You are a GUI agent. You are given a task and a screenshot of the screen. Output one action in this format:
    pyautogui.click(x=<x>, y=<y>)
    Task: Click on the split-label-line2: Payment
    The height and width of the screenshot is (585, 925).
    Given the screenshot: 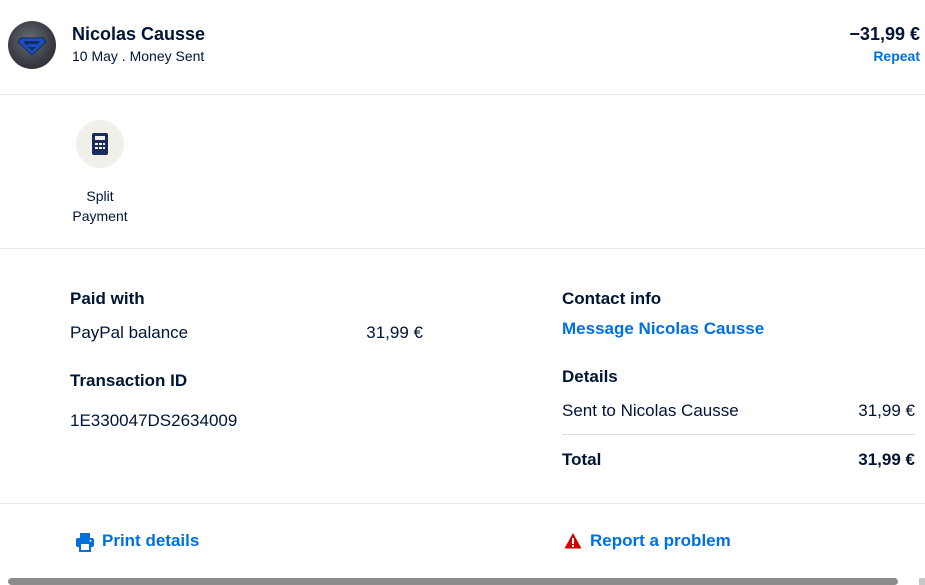 What is the action you would take?
    pyautogui.click(x=100, y=216)
    